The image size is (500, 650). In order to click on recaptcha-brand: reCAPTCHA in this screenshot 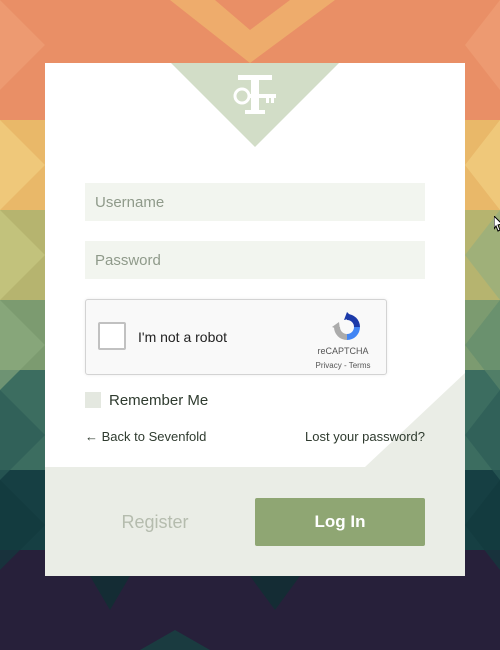, I will do `click(343, 351)`.